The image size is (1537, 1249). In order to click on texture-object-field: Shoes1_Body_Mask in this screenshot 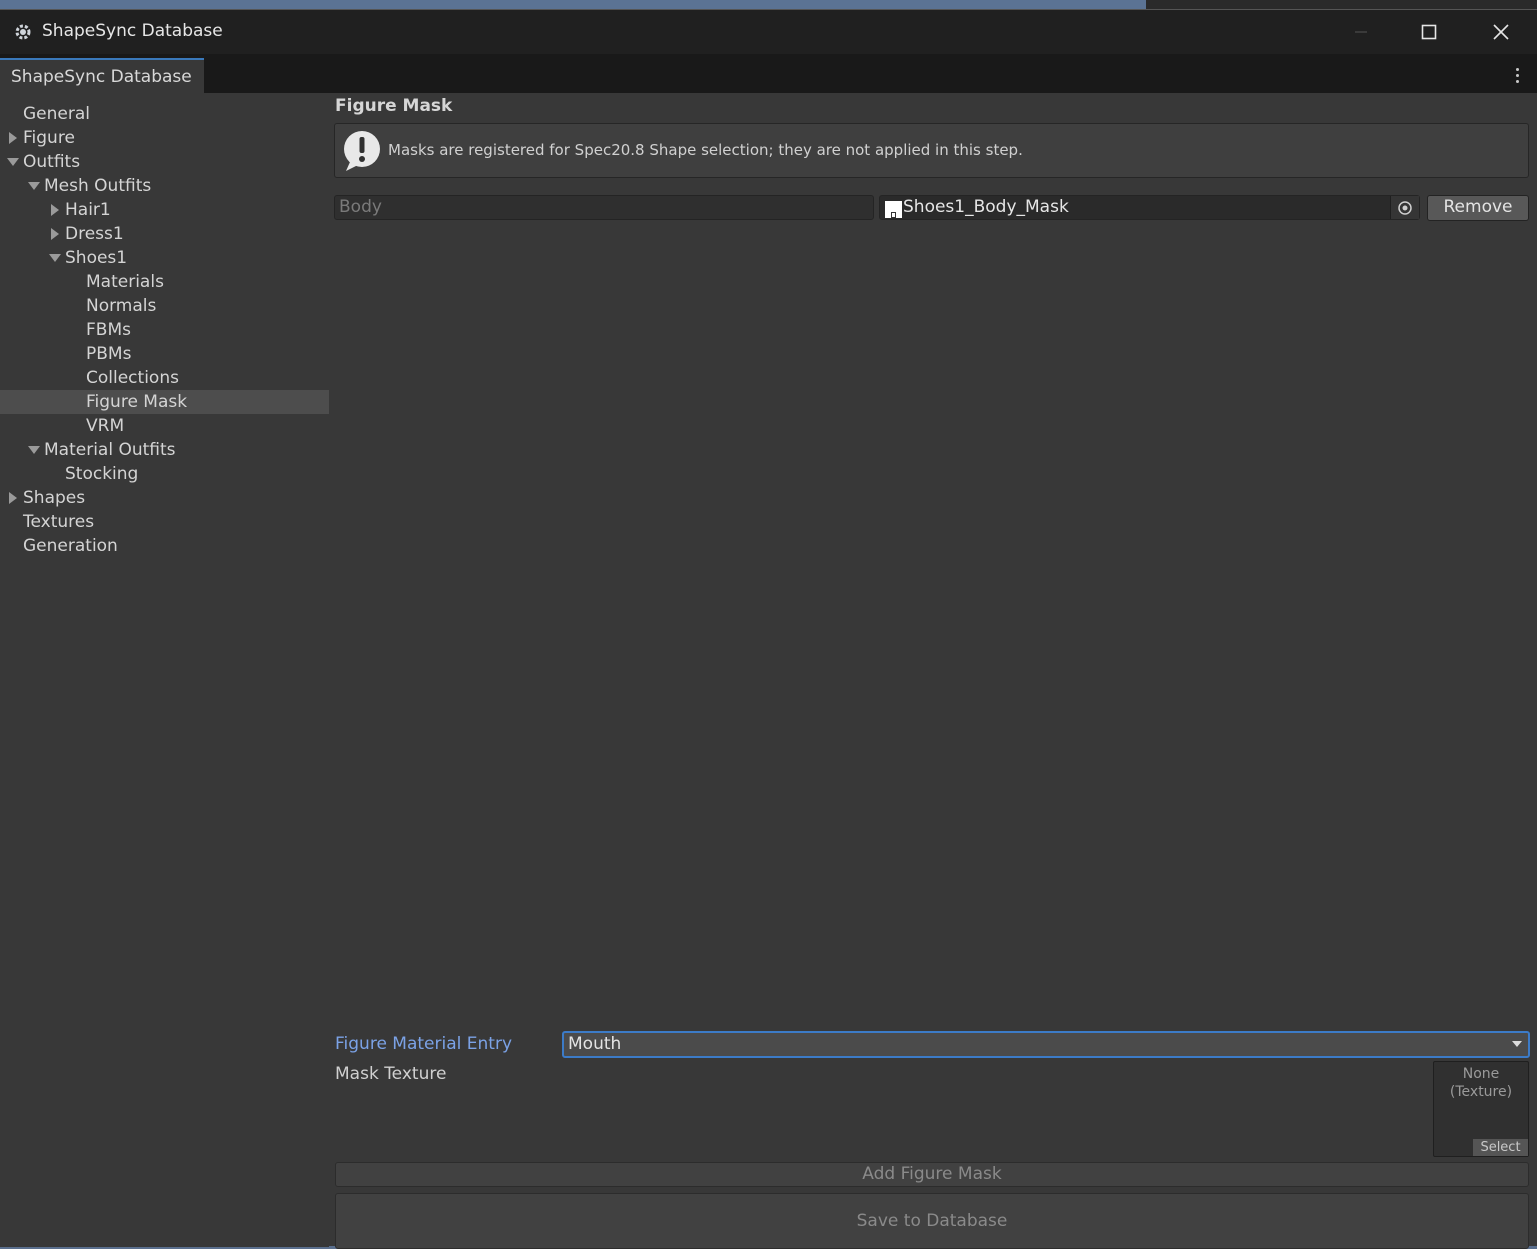, I will do `click(1149, 207)`.